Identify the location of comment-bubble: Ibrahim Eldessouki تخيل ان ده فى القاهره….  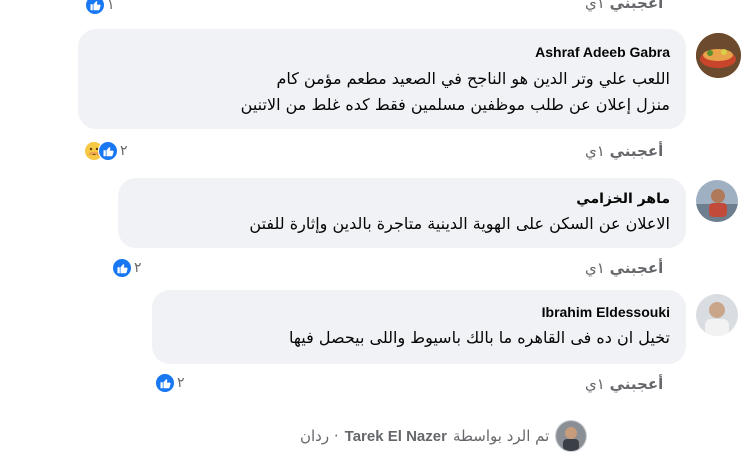
(419, 327).